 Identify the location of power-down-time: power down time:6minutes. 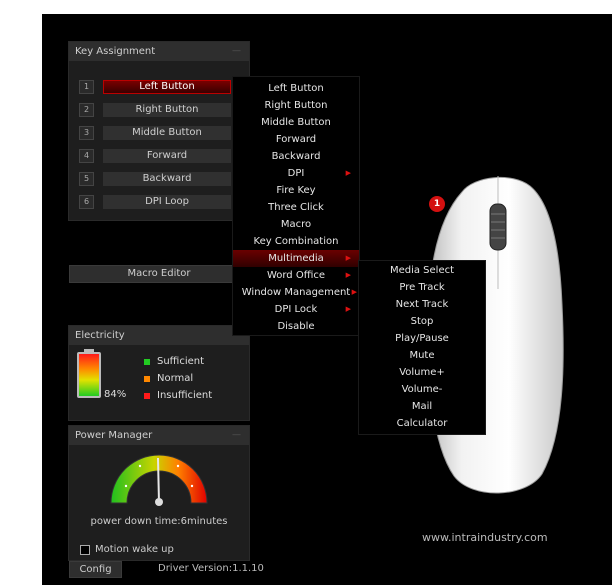
(159, 521).